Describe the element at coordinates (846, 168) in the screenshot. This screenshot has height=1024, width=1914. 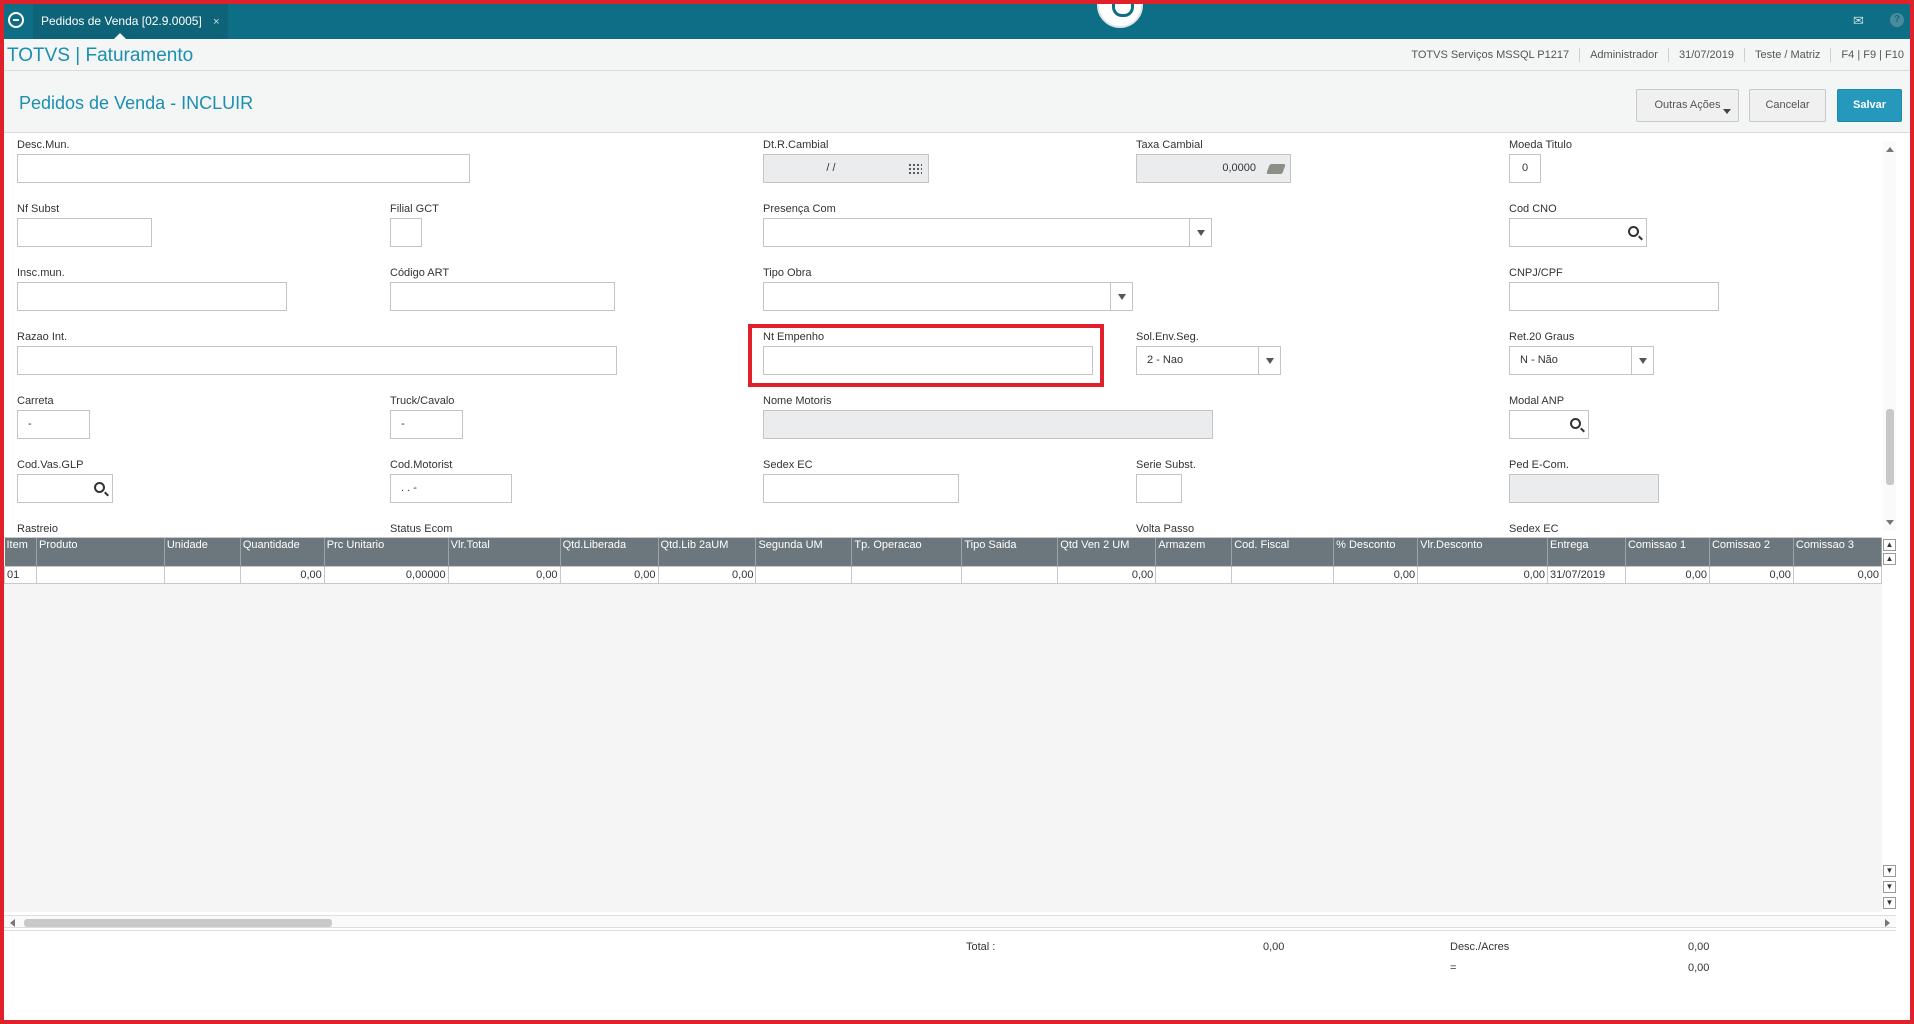
I see `dt-r-cambial-input: / /` at that location.